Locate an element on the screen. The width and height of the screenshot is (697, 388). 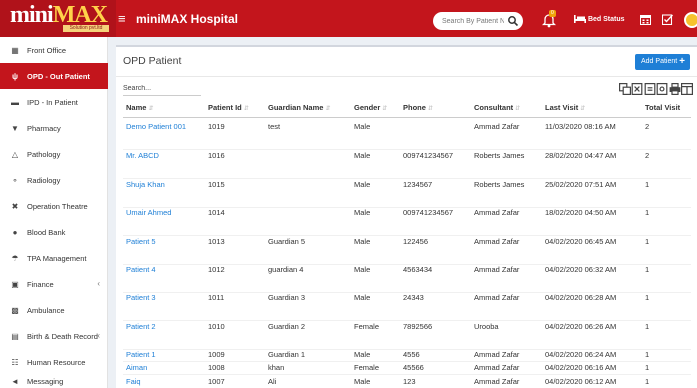
pdf-icon is located at coordinates (662, 89).